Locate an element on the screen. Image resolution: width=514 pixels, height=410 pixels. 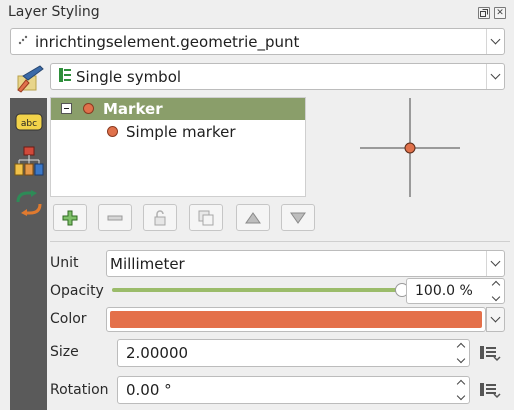
unit-select: Millimeter is located at coordinates (305, 263).